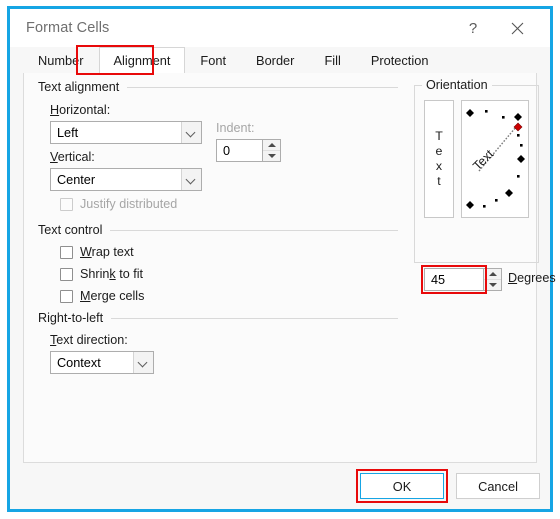 Image resolution: width=560 pixels, height=519 pixels. What do you see at coordinates (89, 340) in the screenshot?
I see `text-direction-label: Text direction:` at bounding box center [89, 340].